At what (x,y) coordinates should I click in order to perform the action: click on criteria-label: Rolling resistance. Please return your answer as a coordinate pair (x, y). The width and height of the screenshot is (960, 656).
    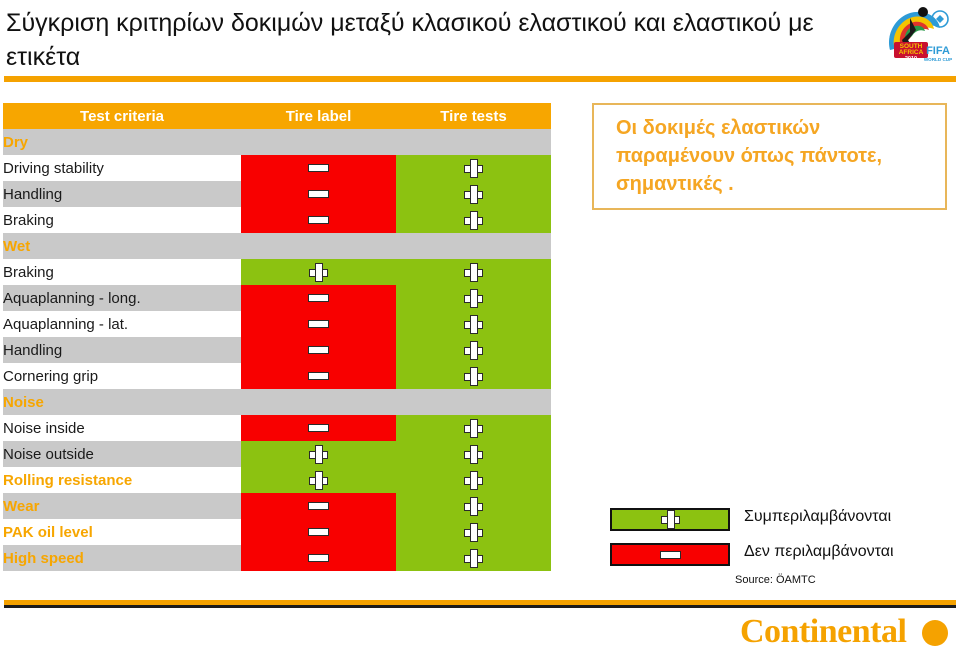
    Looking at the image, I should click on (122, 480).